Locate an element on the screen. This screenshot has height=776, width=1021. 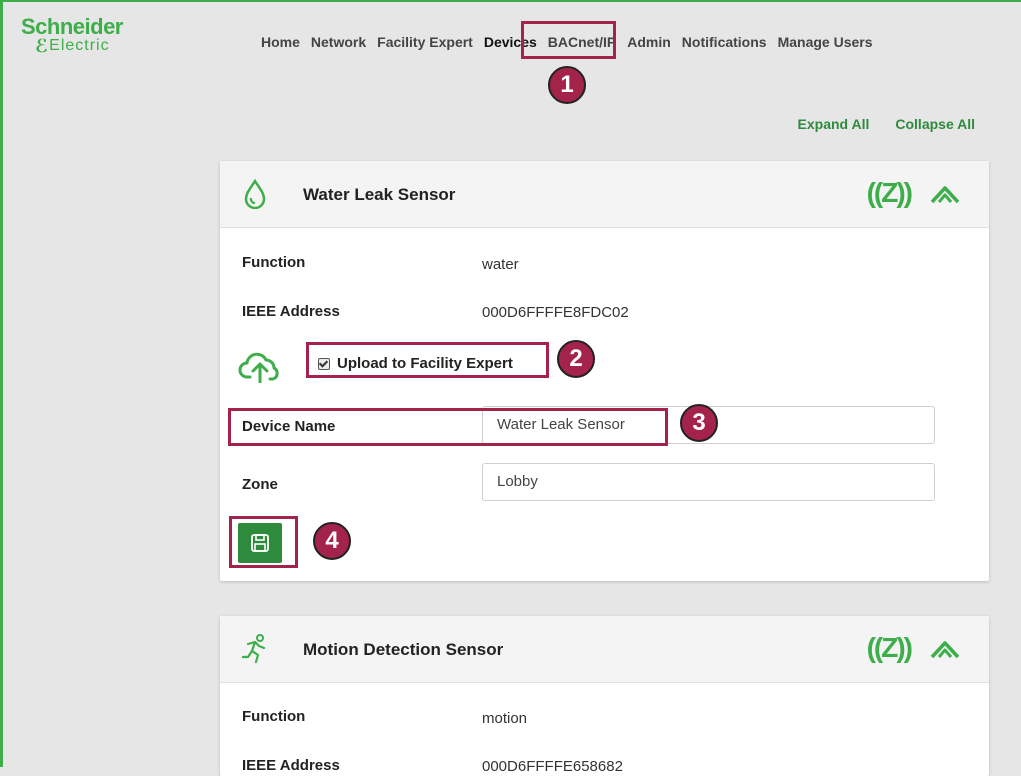
logo-text-top: Schneider is located at coordinates (72, 26).